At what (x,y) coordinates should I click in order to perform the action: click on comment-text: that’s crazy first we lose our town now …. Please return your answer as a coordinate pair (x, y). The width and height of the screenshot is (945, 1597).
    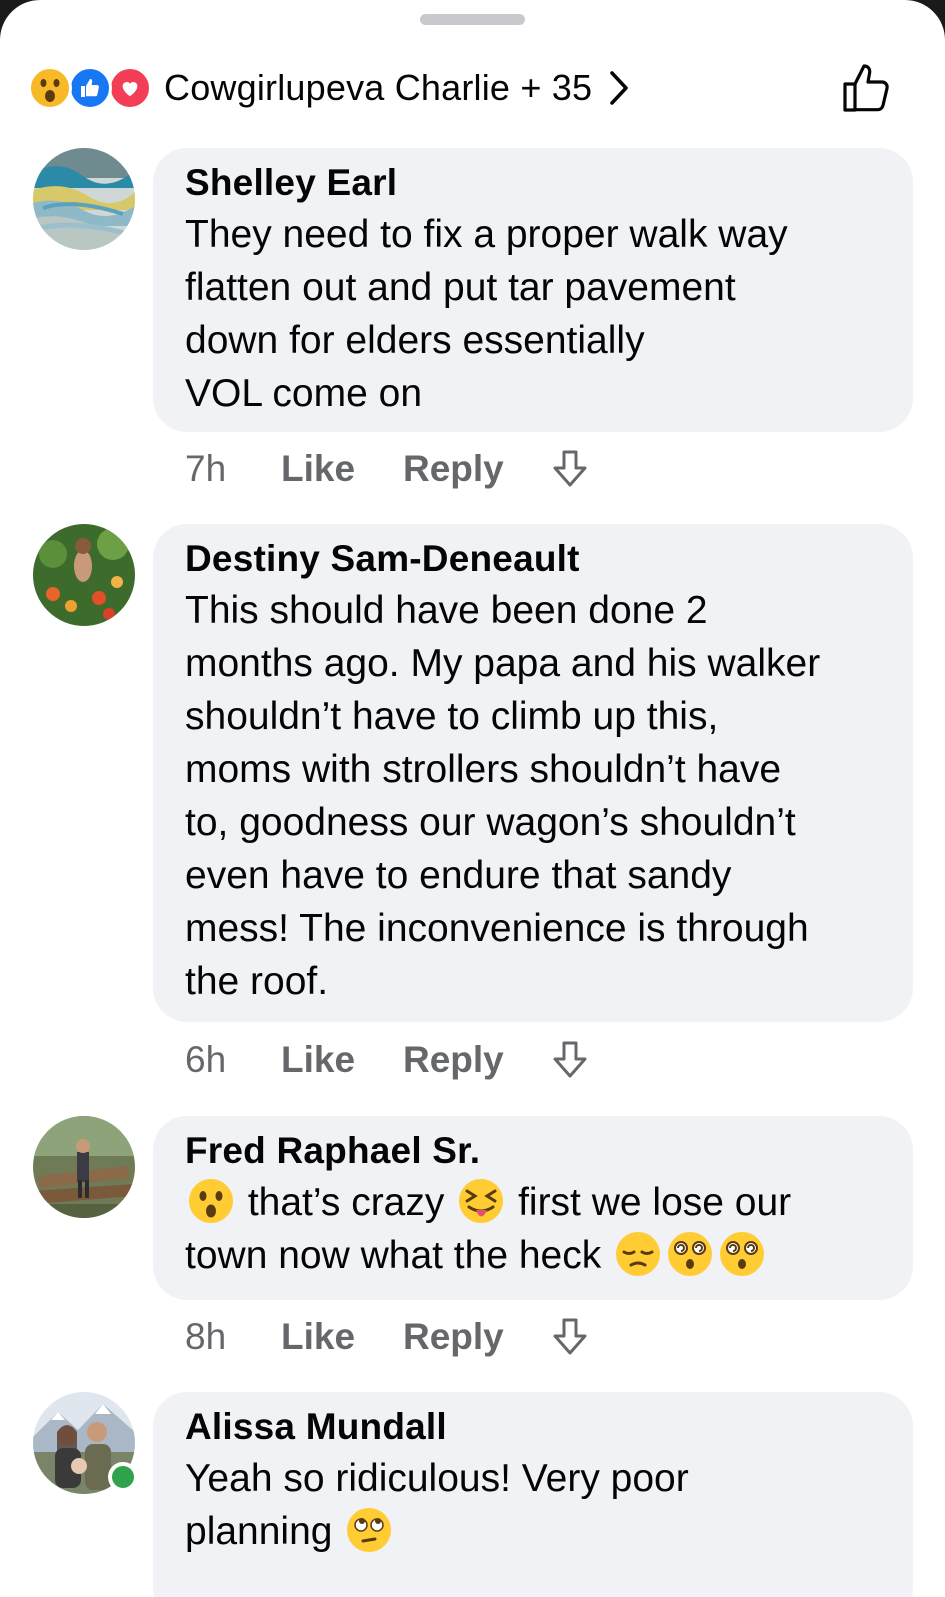
    Looking at the image, I should click on (534, 1229).